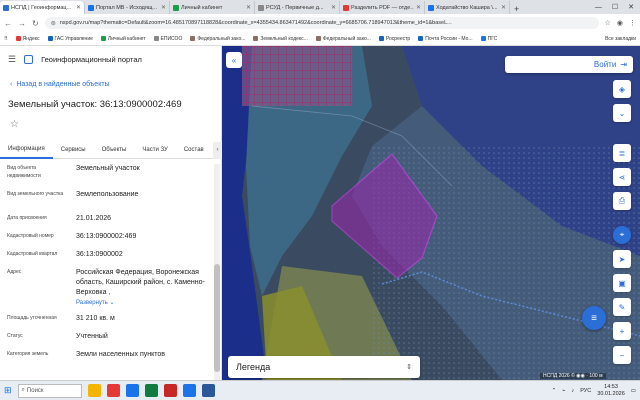 This screenshot has width=640, height=400. I want to click on object-tab: Информация, so click(26, 150).